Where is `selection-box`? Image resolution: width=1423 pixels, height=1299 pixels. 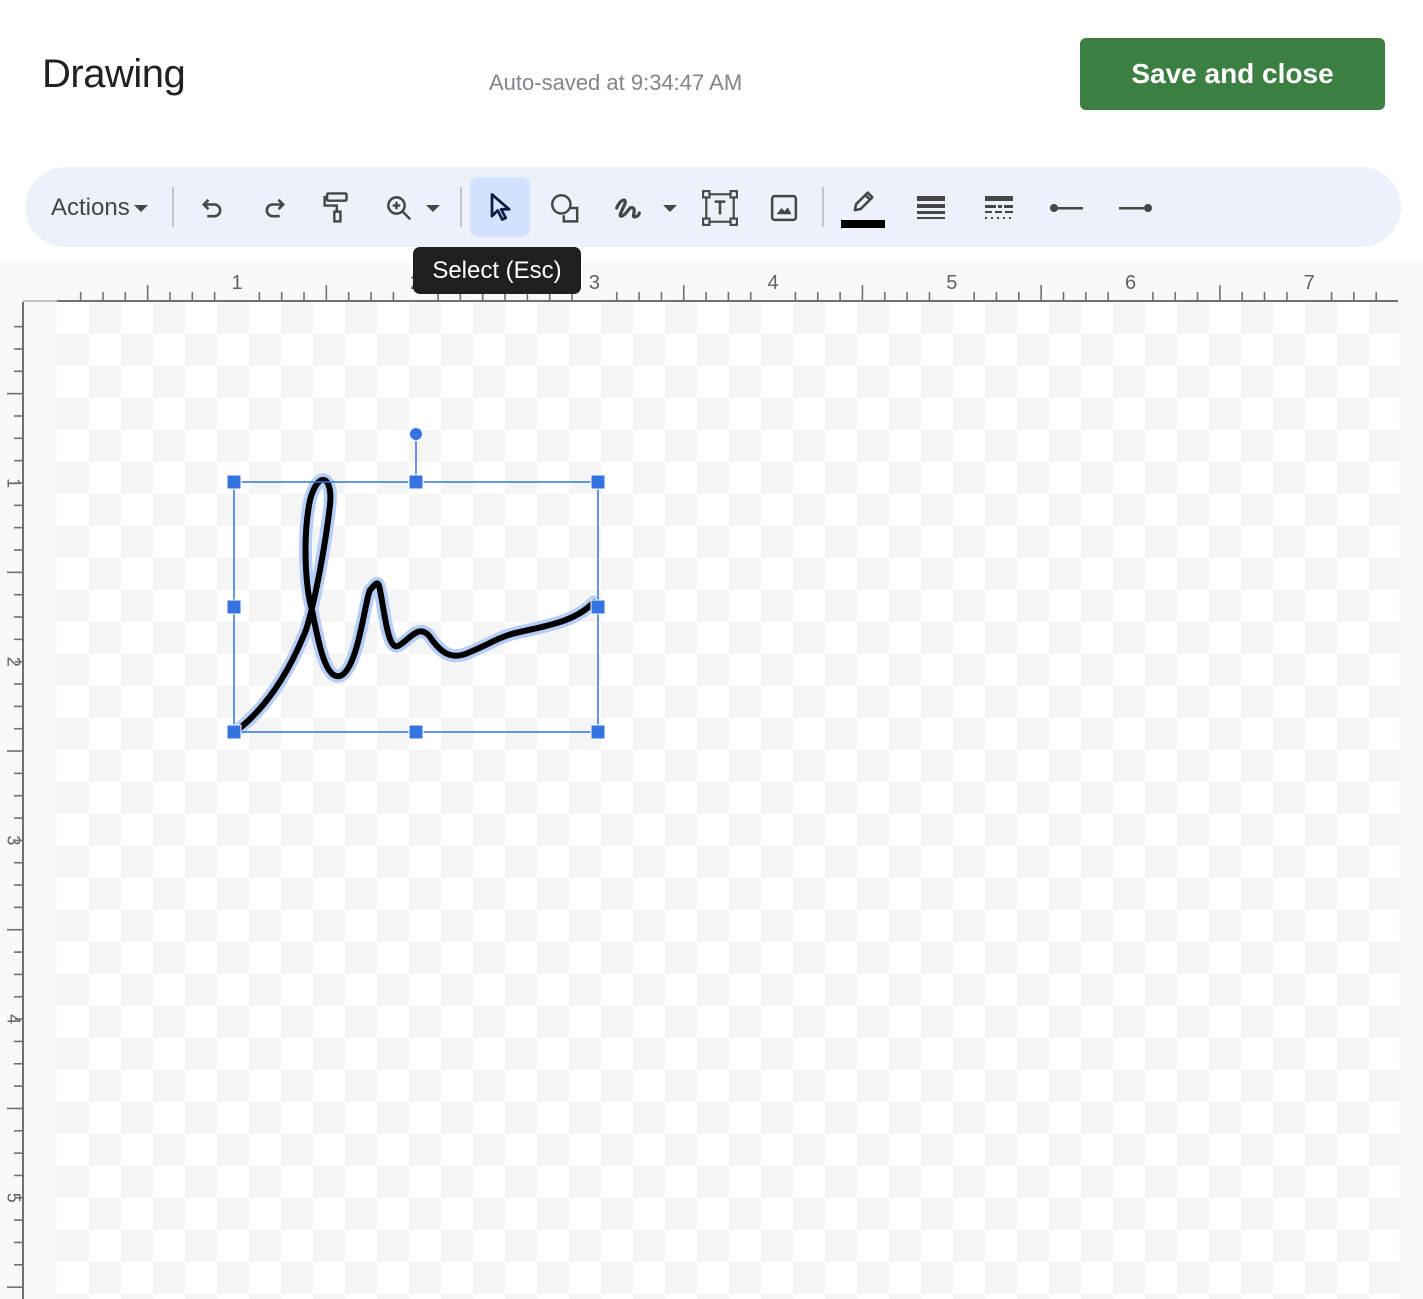 selection-box is located at coordinates (416, 607).